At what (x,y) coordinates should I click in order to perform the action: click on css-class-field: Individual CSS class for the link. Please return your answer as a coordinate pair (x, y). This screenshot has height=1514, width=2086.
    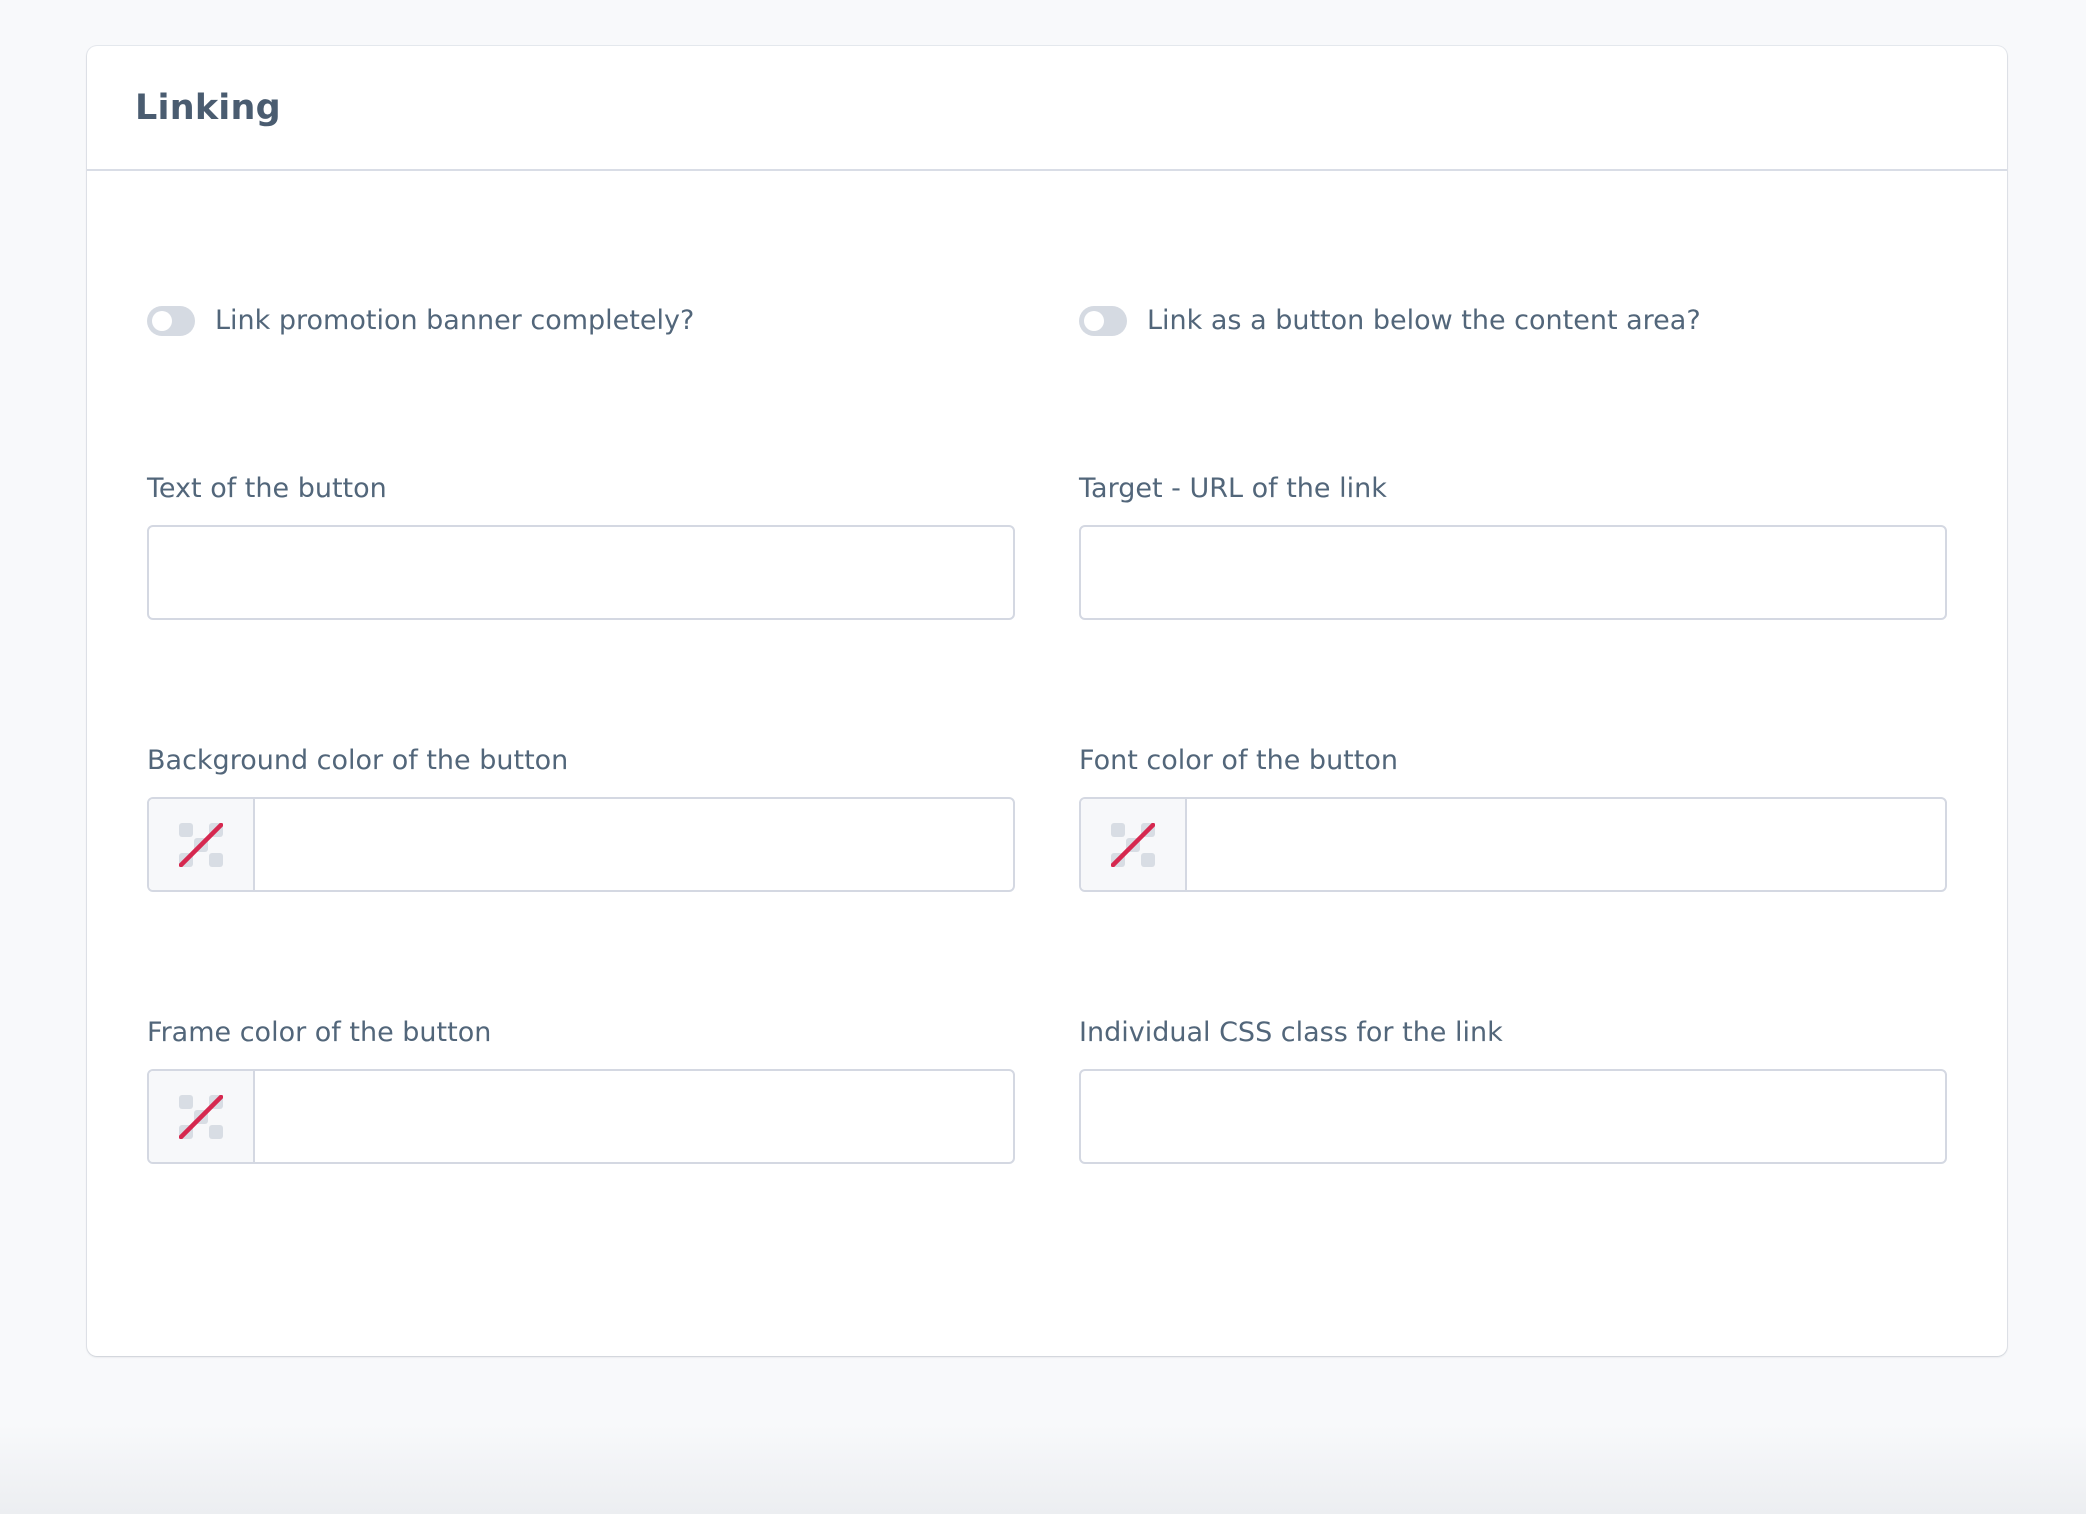
    Looking at the image, I should click on (1513, 1089).